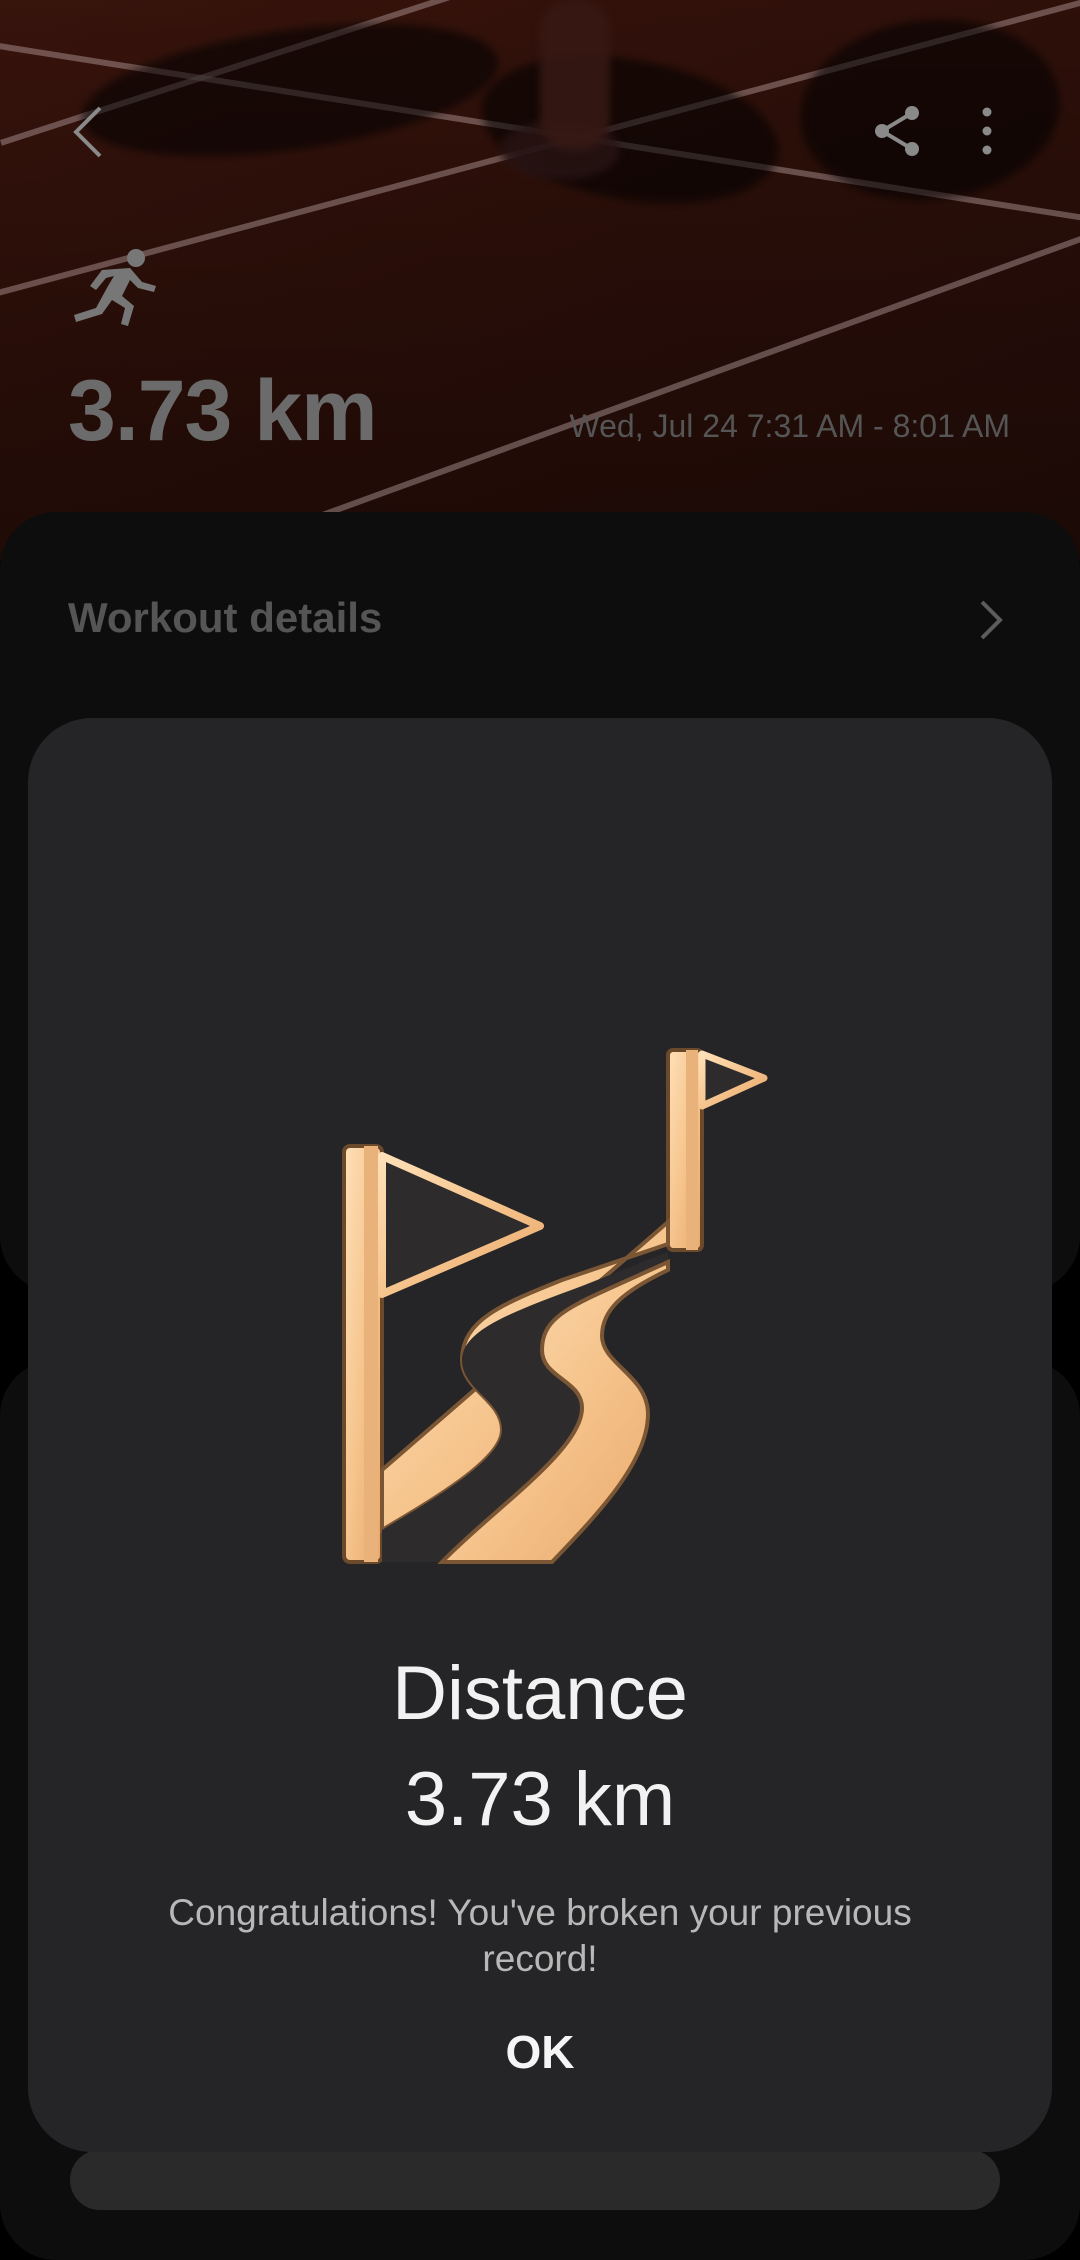 The height and width of the screenshot is (2260, 1080). I want to click on back-arrow-icon, so click(87, 132).